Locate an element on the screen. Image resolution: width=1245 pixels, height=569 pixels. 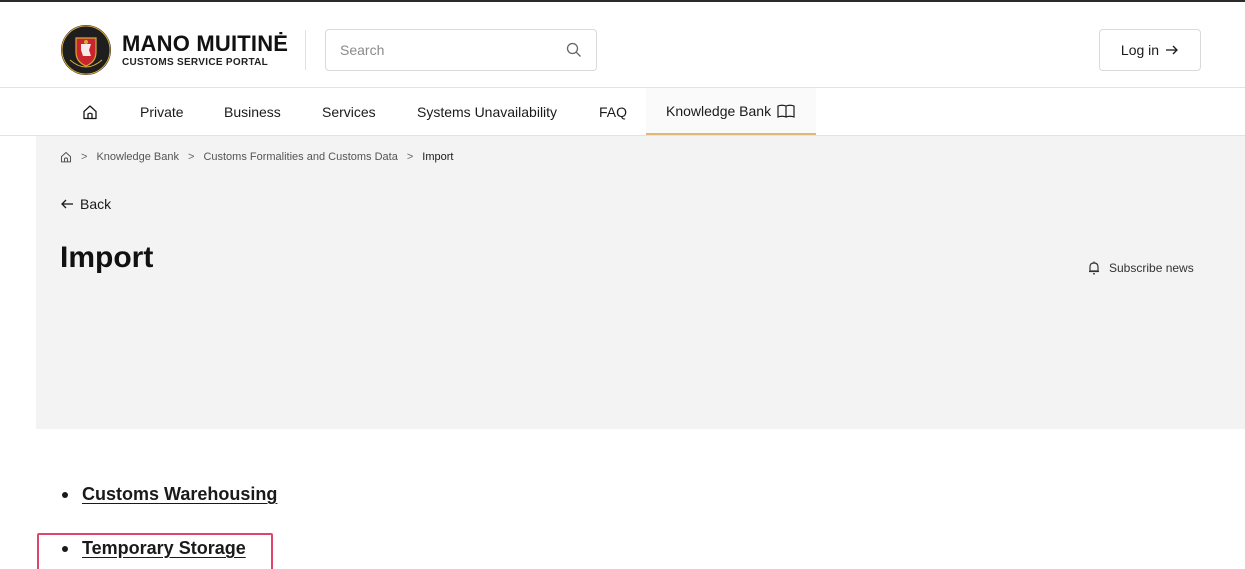
site-logo: MANO MUITINĖ CUSTOMS SERVICE PORTAL is located at coordinates (174, 50).